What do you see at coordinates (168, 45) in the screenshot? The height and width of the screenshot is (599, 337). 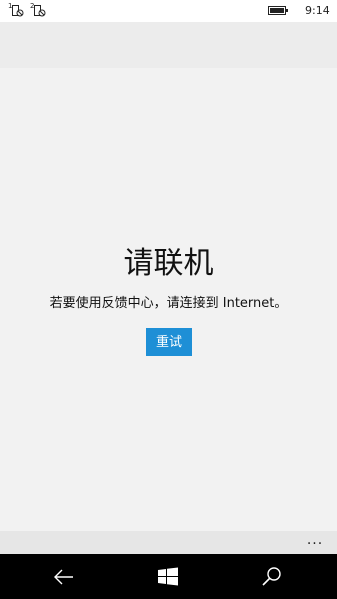 I see `header-band` at bounding box center [168, 45].